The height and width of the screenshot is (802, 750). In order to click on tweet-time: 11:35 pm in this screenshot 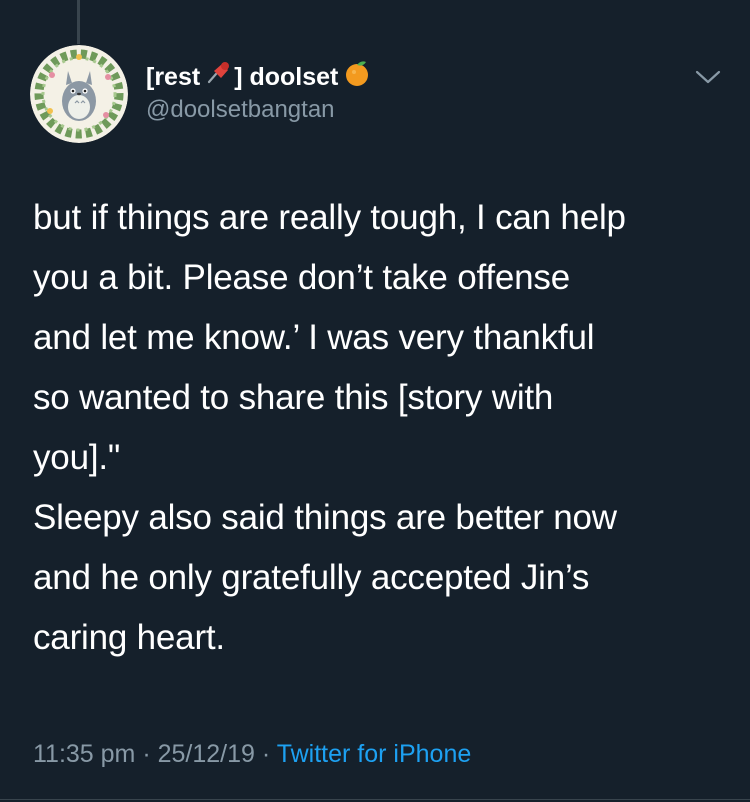, I will do `click(84, 754)`.